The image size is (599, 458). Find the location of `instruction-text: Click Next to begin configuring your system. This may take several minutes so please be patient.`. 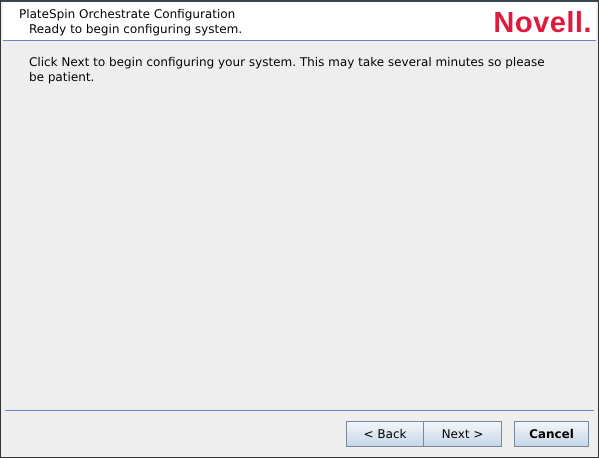

instruction-text: Click Next to begin configuring your system. This may take several minutes so please be patient. is located at coordinates (287, 70).